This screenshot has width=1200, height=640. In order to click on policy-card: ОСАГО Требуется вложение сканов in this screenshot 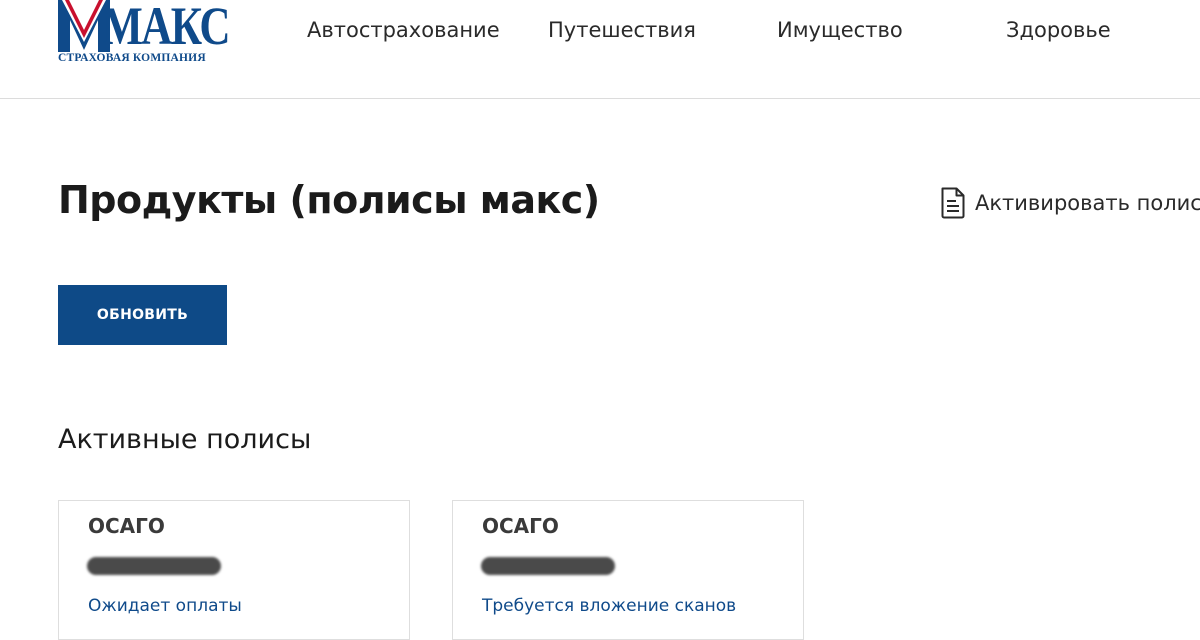, I will do `click(628, 570)`.